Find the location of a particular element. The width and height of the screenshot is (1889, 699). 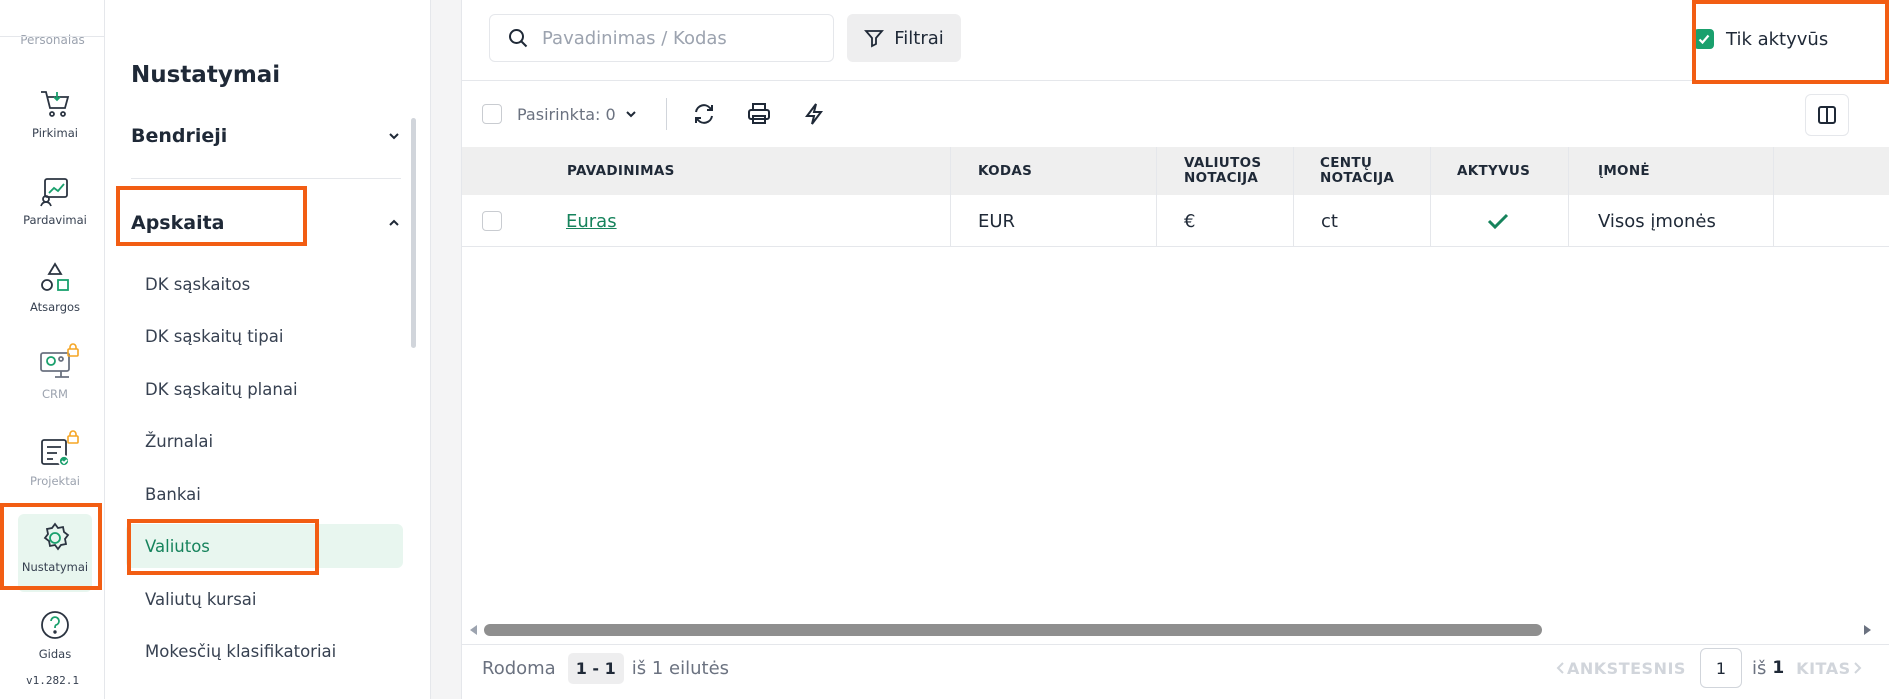

footer-divider is located at coordinates (1175, 644).